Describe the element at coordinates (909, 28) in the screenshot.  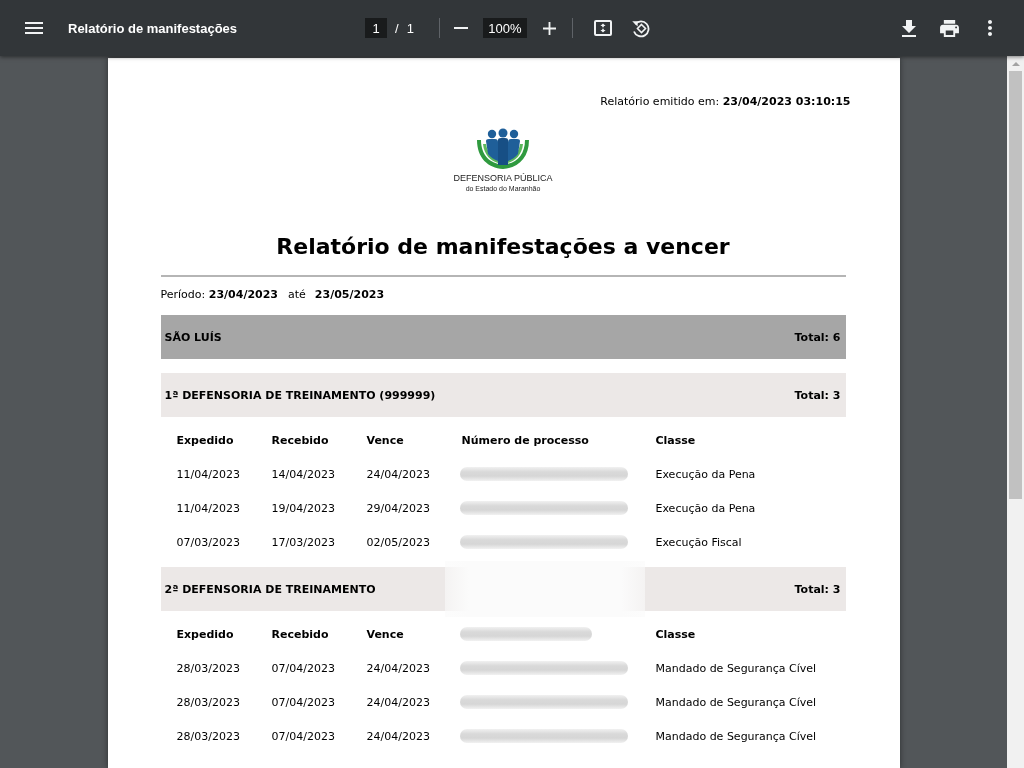
I see `download-icon` at that location.